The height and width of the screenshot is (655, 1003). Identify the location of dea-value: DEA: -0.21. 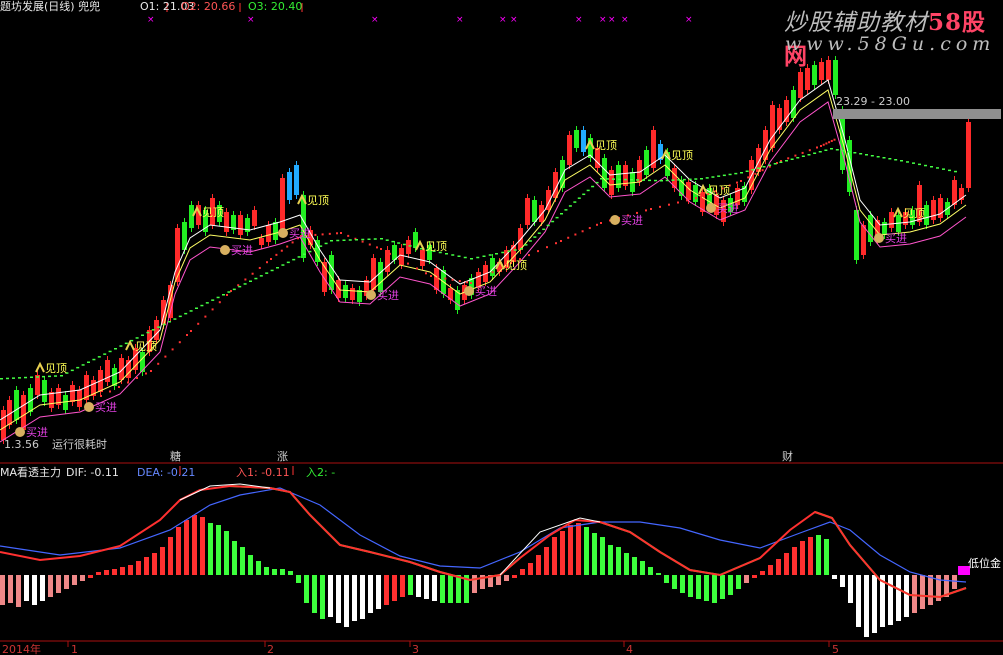
(166, 472).